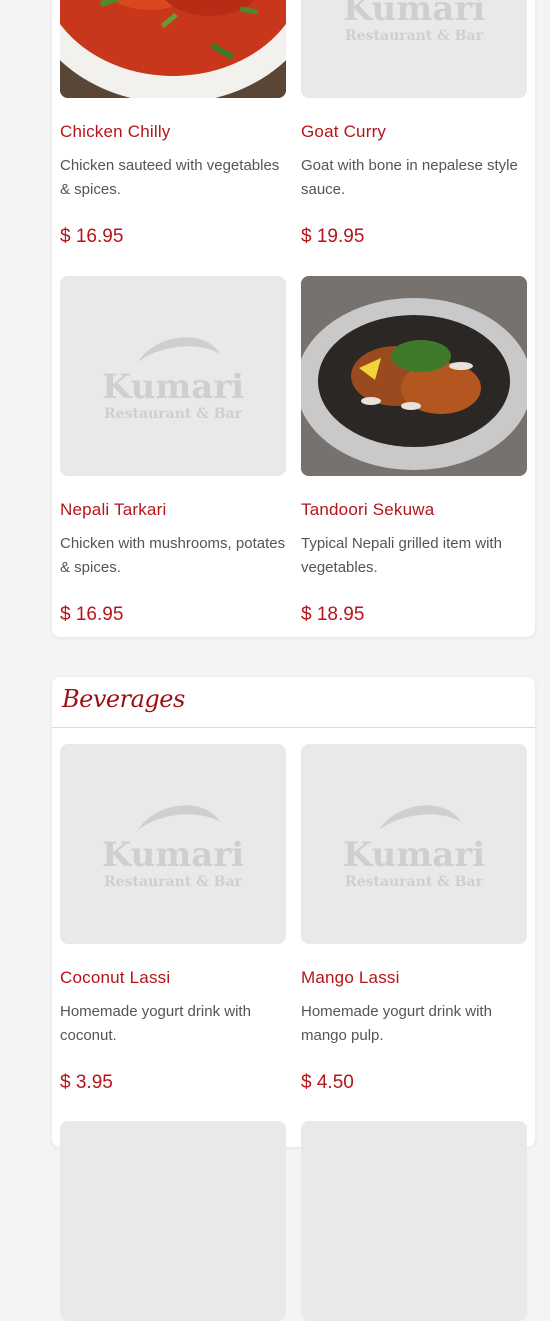 This screenshot has width=550, height=1321. What do you see at coordinates (113, 509) in the screenshot?
I see `item-name: Nepali Tarkari` at bounding box center [113, 509].